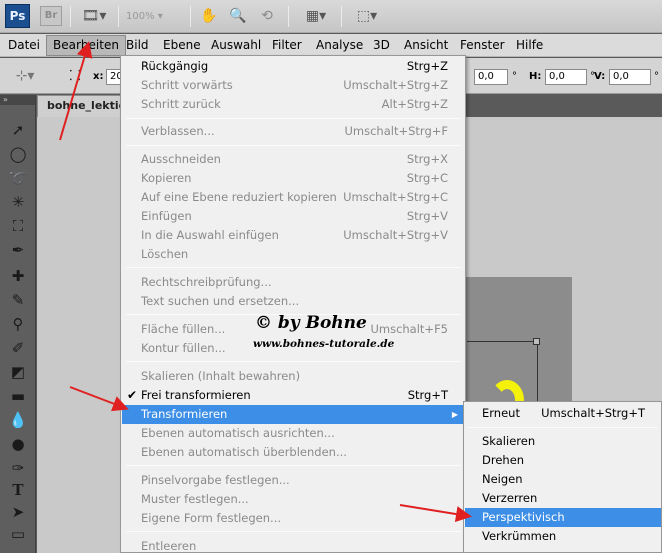  Describe the element at coordinates (293, 104) in the screenshot. I see `menu-item-schritt-zurueck: Schritt zurück Alt+Strg+Z` at that location.